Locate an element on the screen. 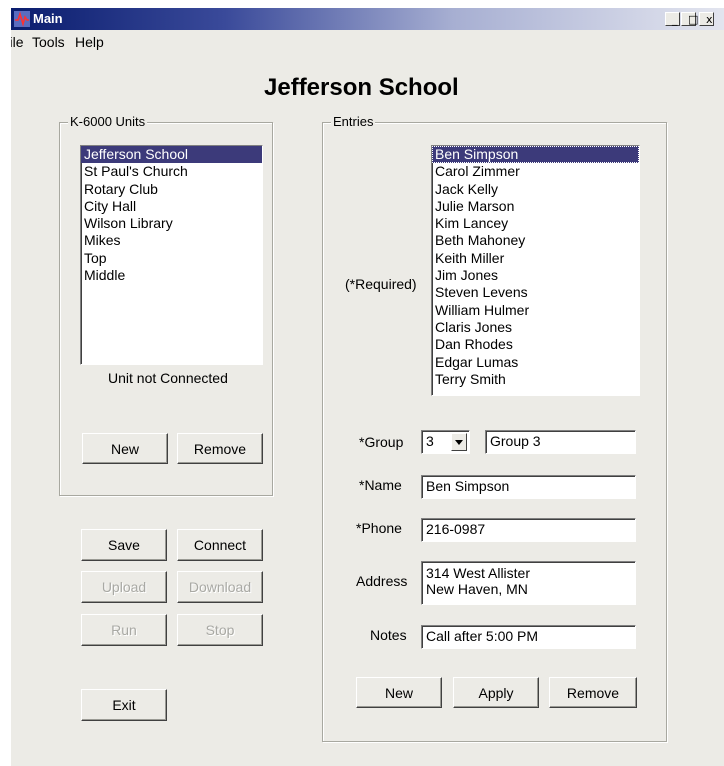 The width and height of the screenshot is (724, 766). close-button: x is located at coordinates (706, 19).